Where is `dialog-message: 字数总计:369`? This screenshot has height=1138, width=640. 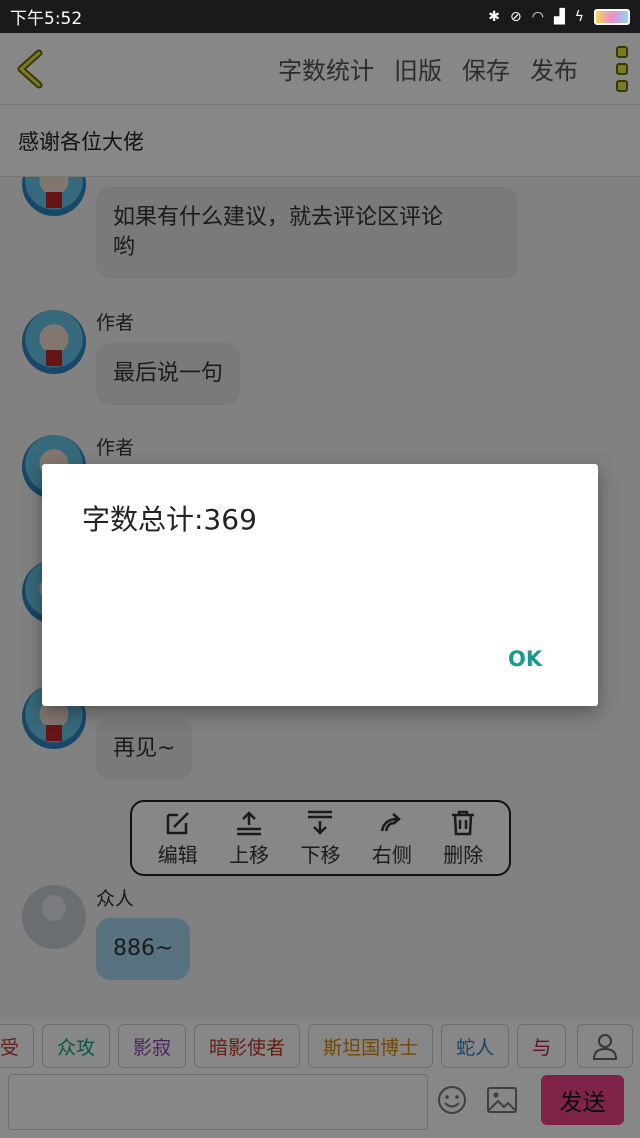 dialog-message: 字数总计:369 is located at coordinates (169, 519).